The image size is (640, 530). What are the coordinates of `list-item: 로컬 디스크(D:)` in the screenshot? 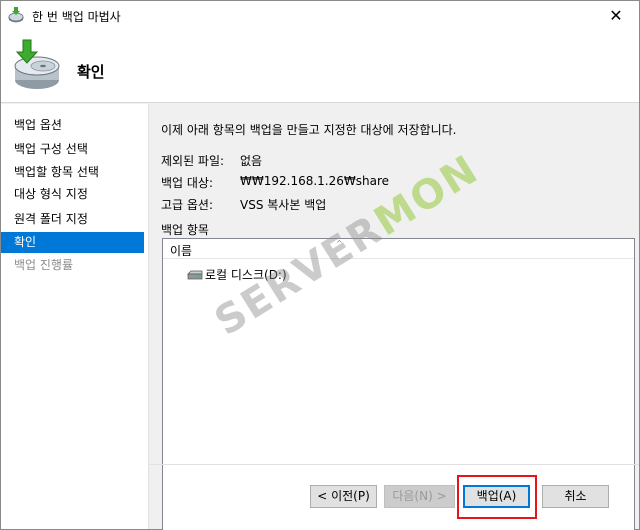 It's located at (237, 274).